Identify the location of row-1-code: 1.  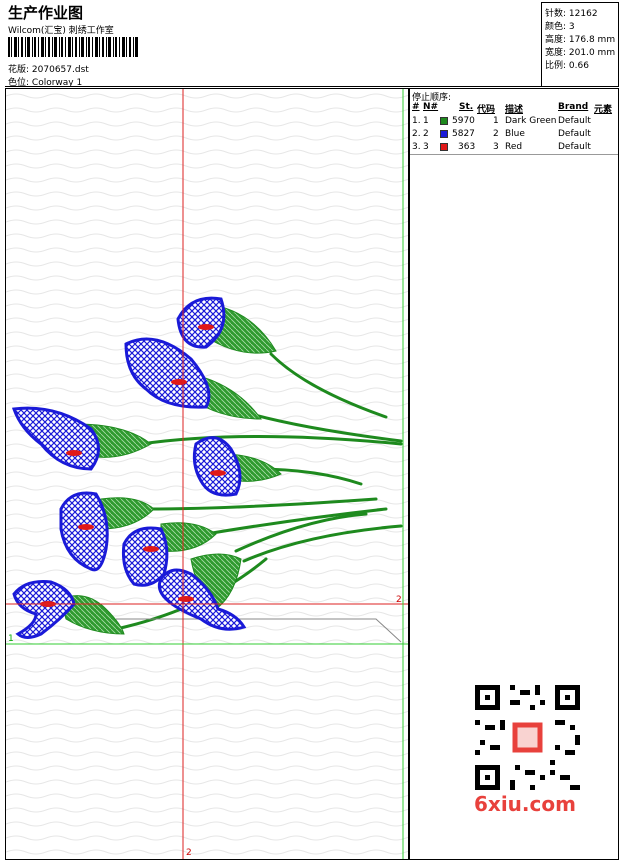
(496, 121).